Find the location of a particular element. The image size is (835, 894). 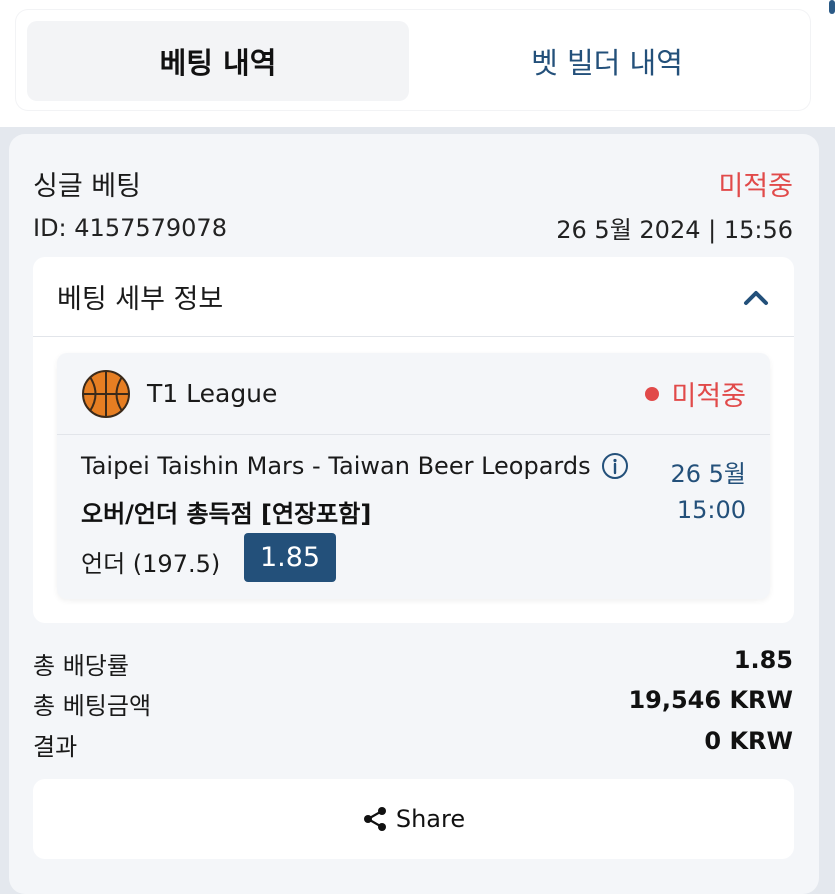

total-odds-value: 1.85 is located at coordinates (763, 660).